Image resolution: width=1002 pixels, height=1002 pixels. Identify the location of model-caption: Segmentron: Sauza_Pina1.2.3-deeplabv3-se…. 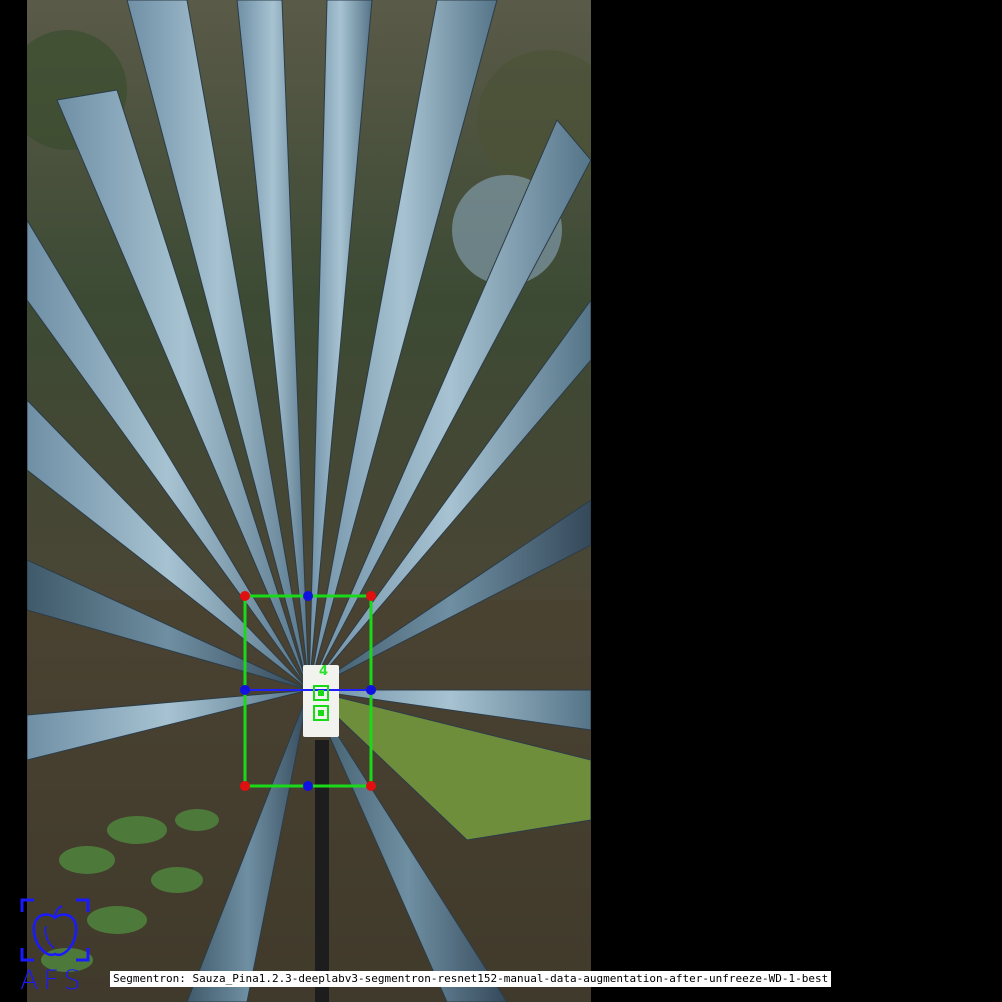
(471, 979).